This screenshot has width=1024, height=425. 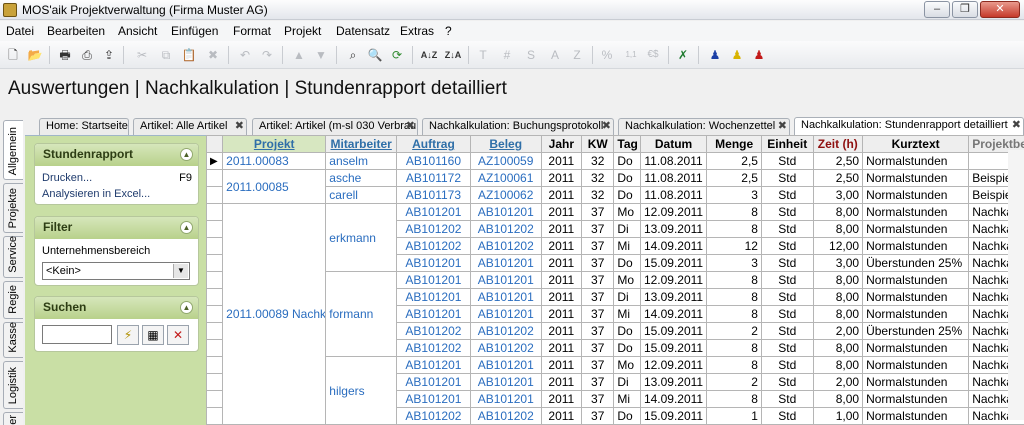 I want to click on menu-help: ?, so click(x=448, y=31).